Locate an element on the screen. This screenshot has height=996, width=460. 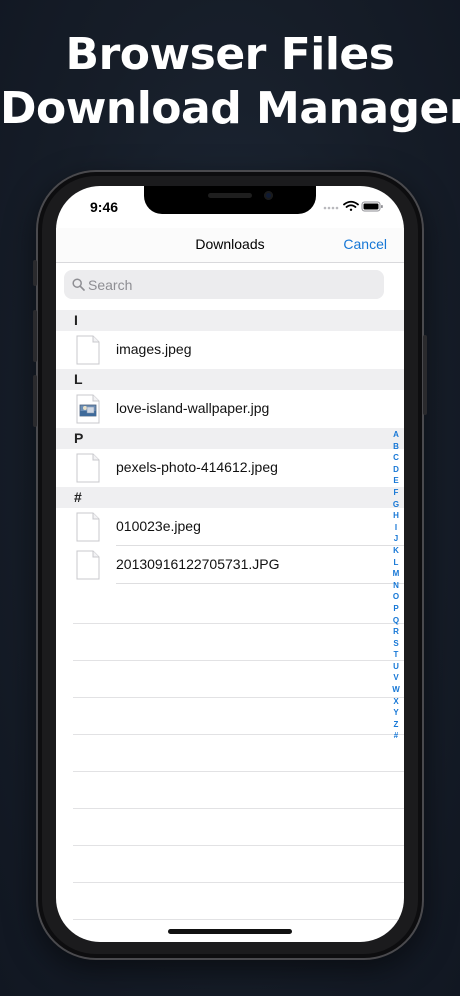
index-letter: H is located at coordinates (396, 516).